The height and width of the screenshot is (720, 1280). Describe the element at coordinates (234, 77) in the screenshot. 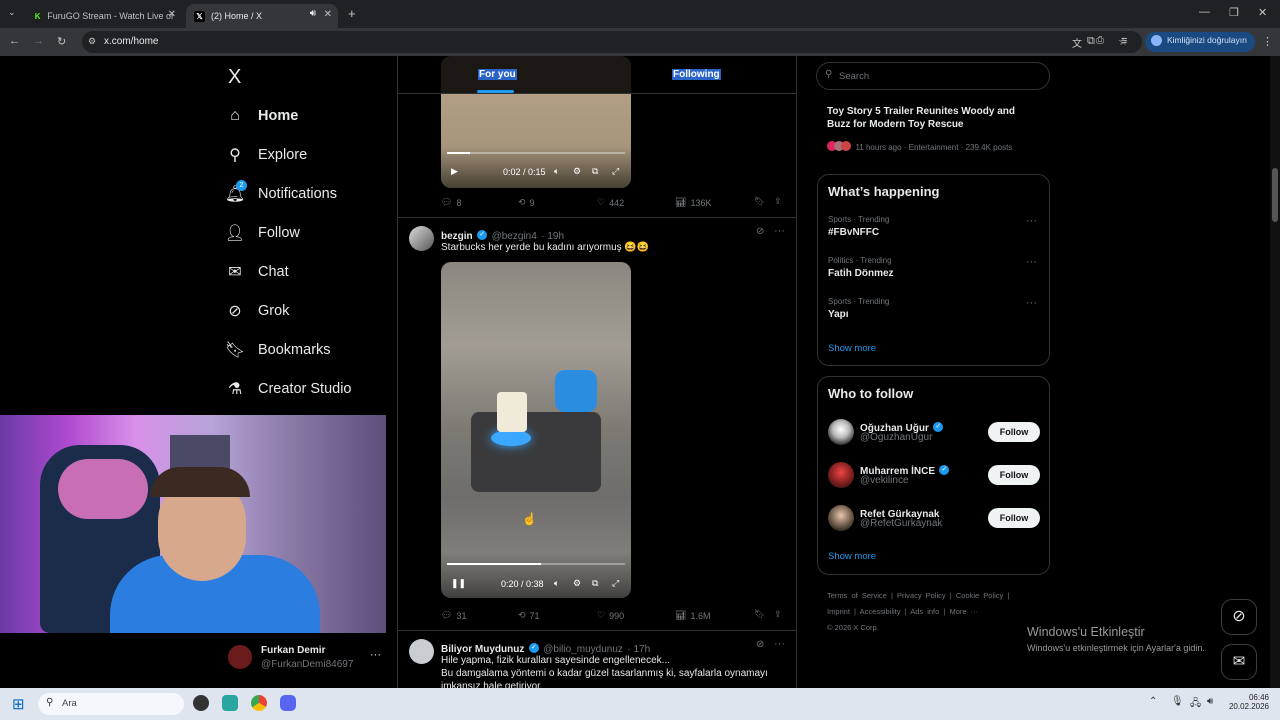

I see `x-logo-icon: X` at that location.